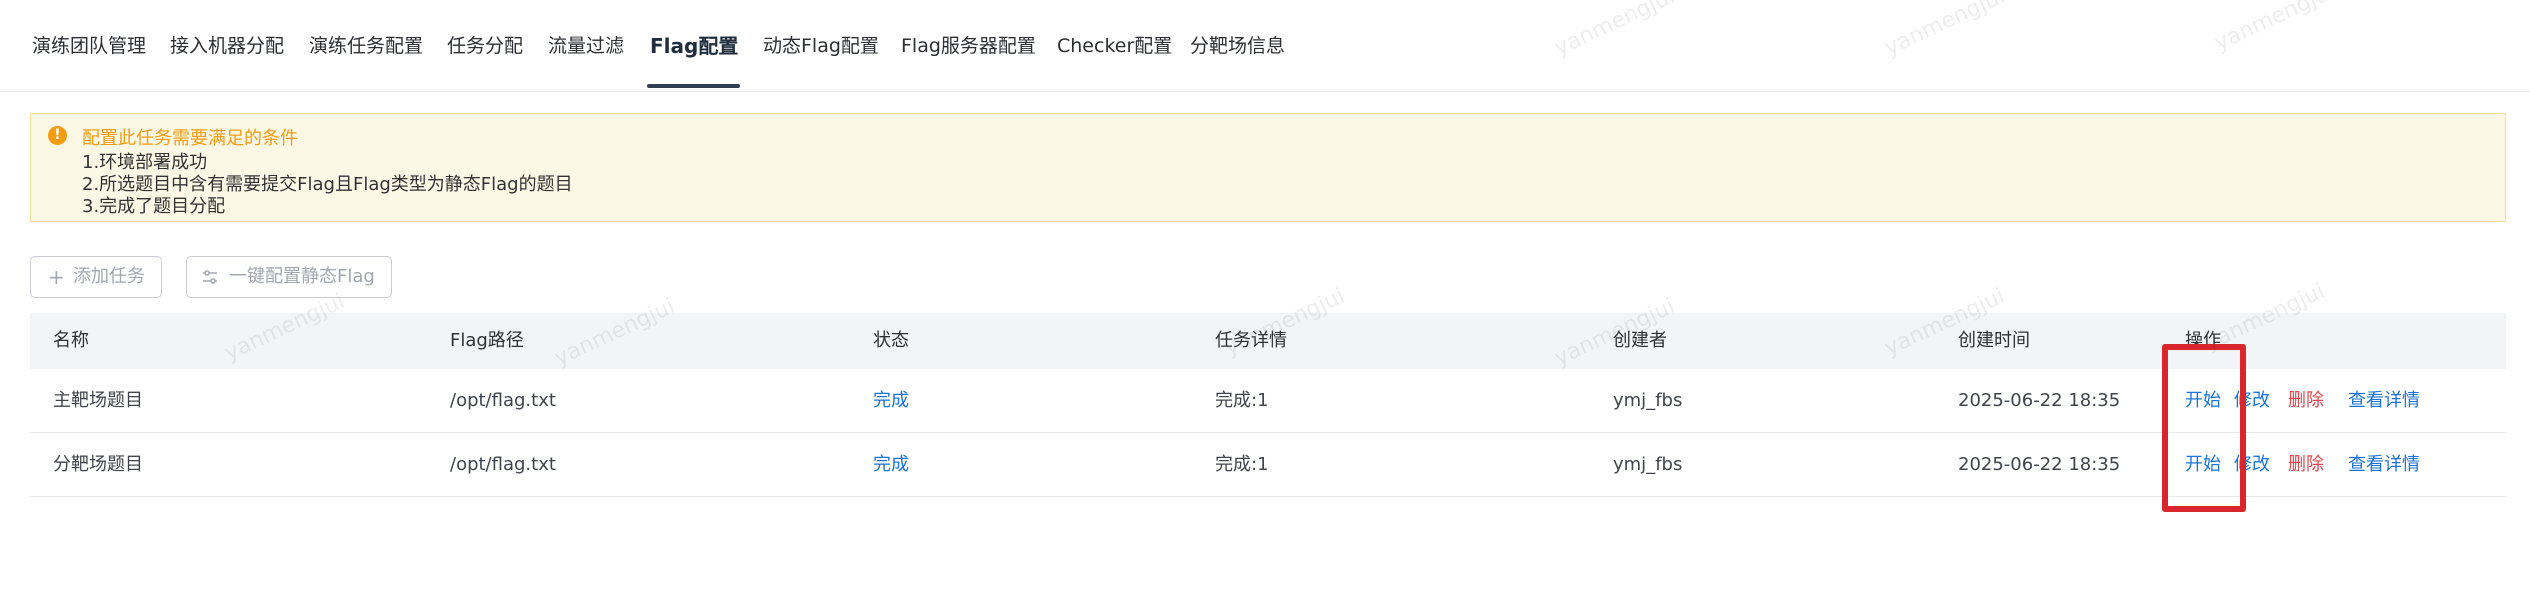 This screenshot has height=603, width=2530. What do you see at coordinates (2204, 428) in the screenshot?
I see `start-column-highlight-box` at bounding box center [2204, 428].